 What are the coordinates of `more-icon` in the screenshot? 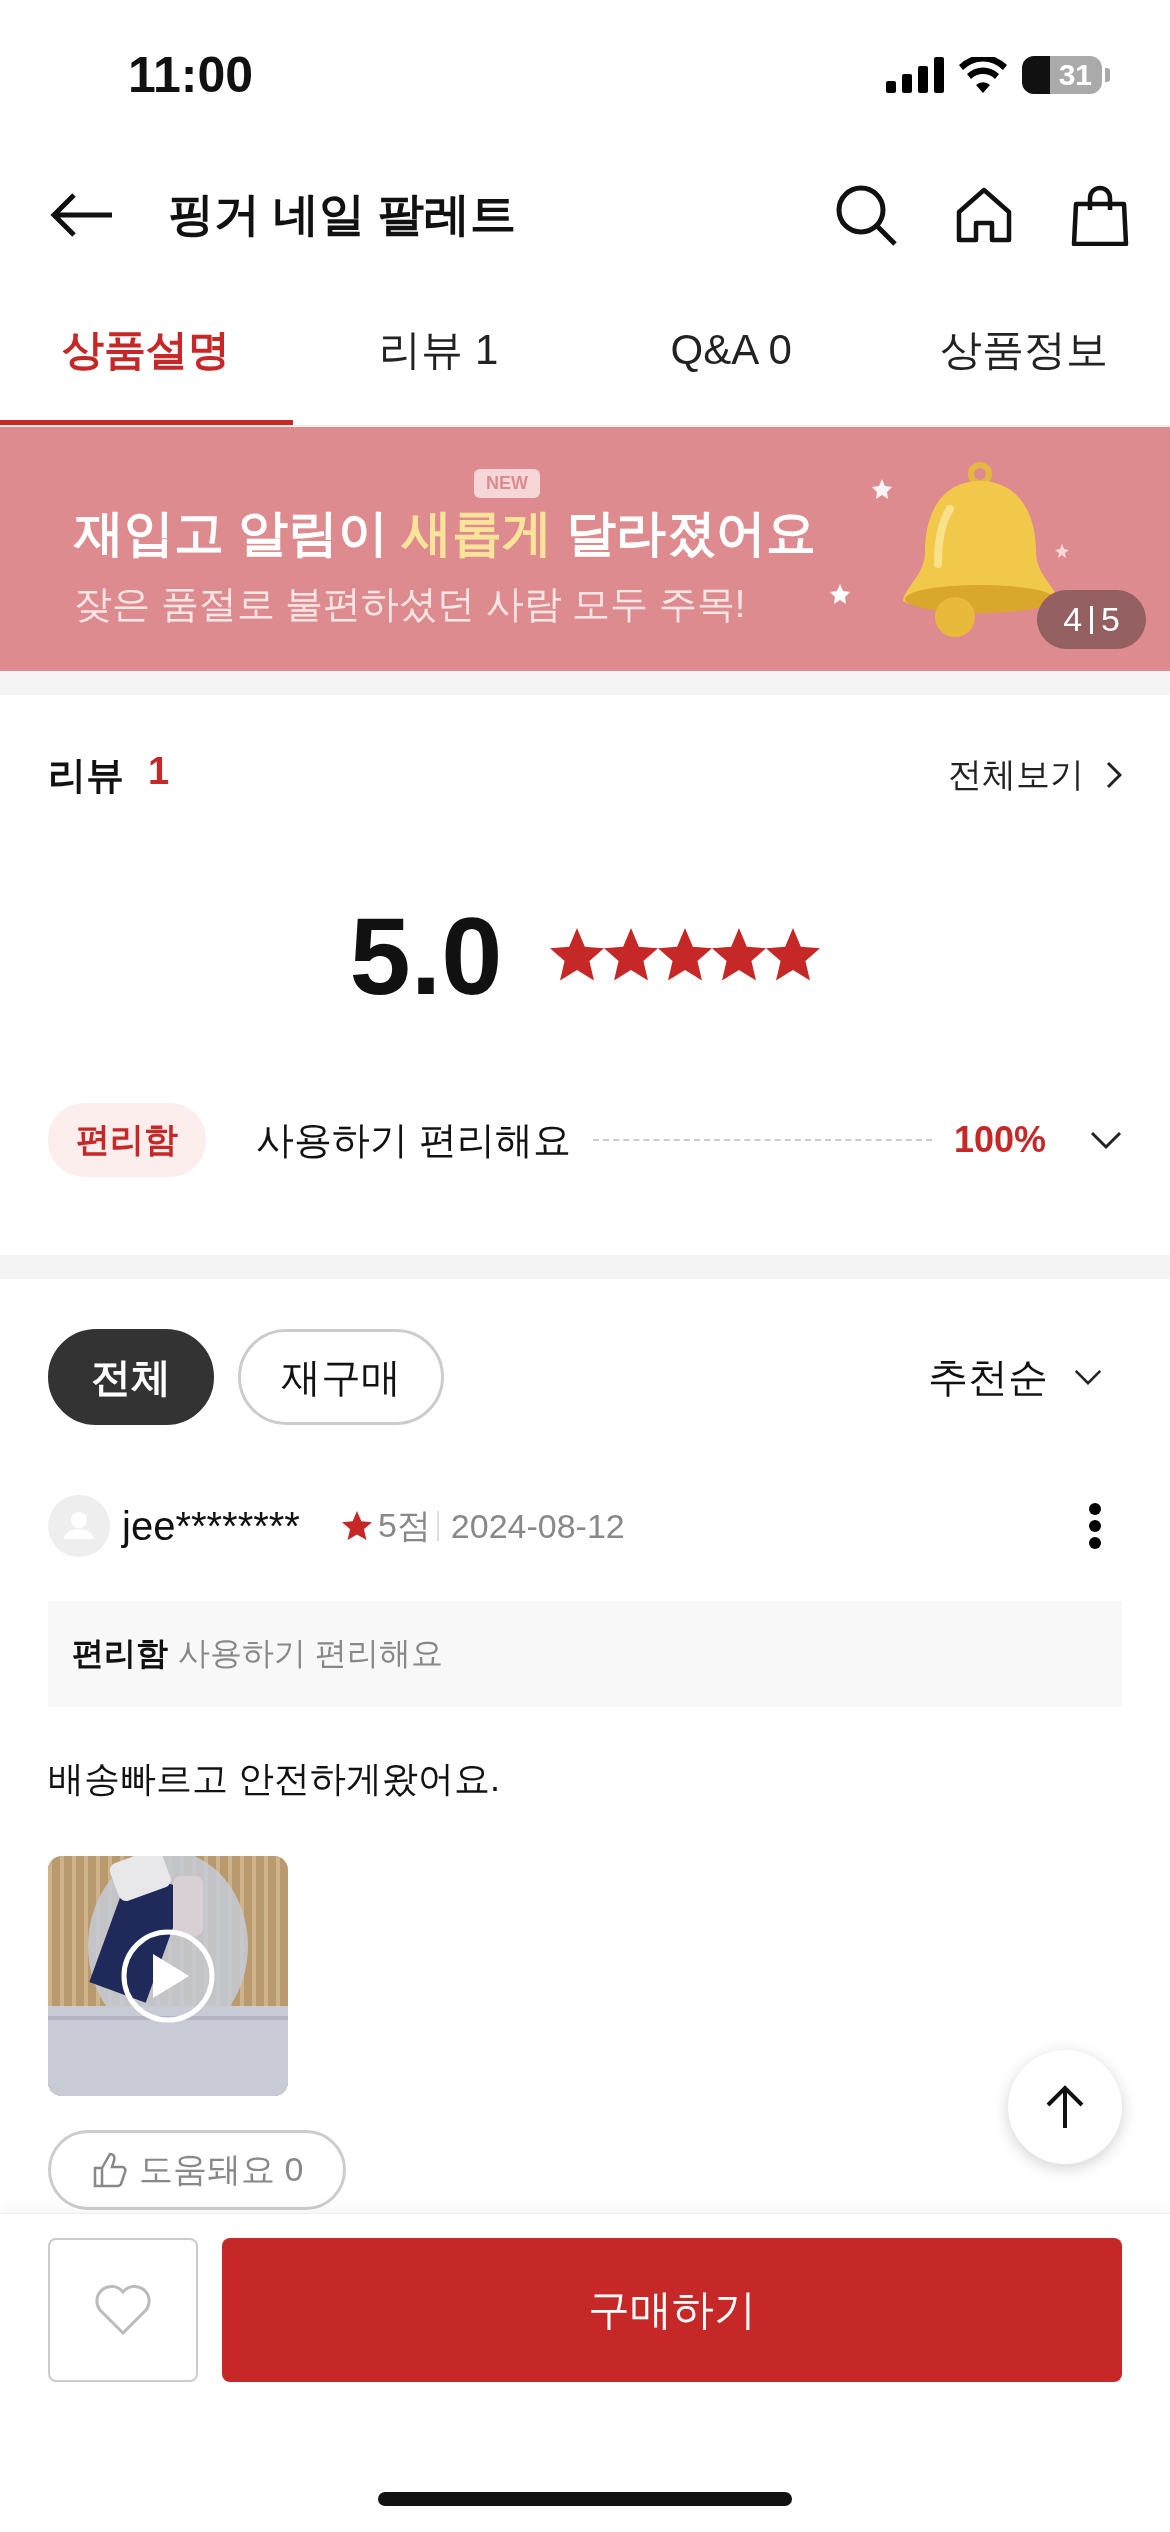 It's located at (1095, 1526).